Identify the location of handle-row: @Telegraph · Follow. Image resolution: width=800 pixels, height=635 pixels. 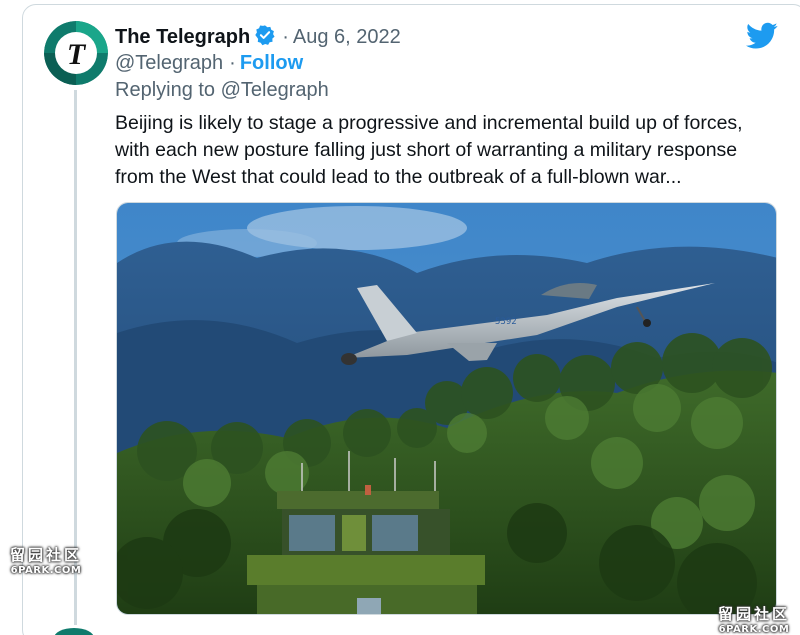
(209, 63).